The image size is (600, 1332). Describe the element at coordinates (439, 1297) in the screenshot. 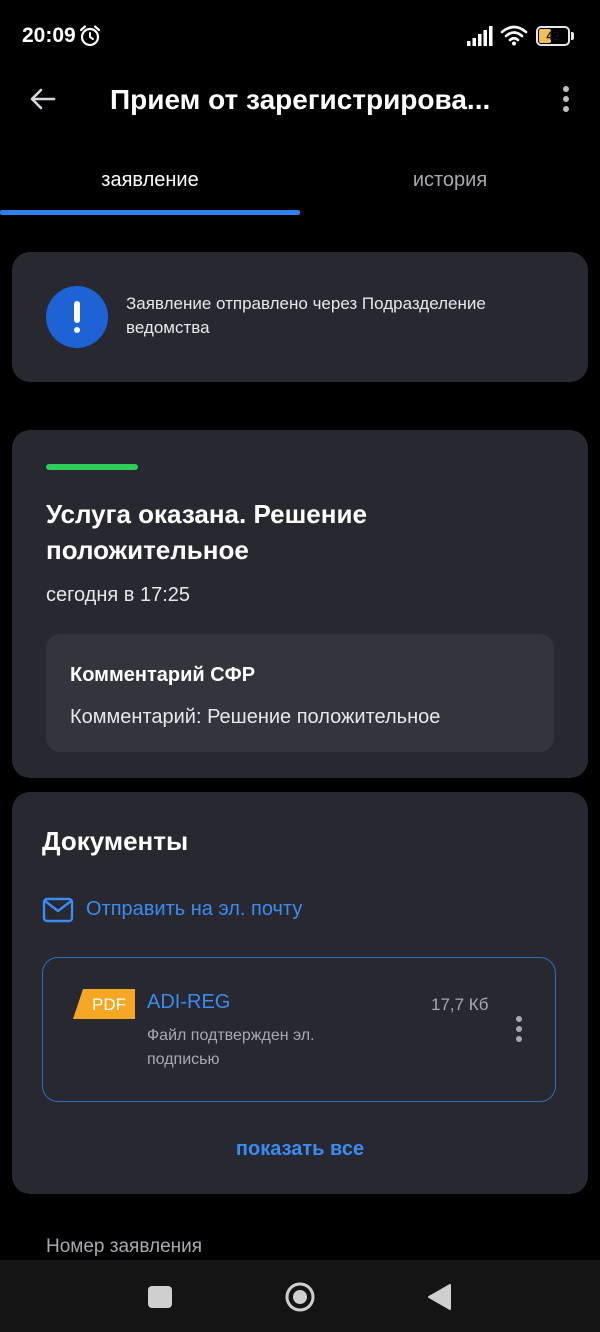

I see `back-triangle-icon` at that location.